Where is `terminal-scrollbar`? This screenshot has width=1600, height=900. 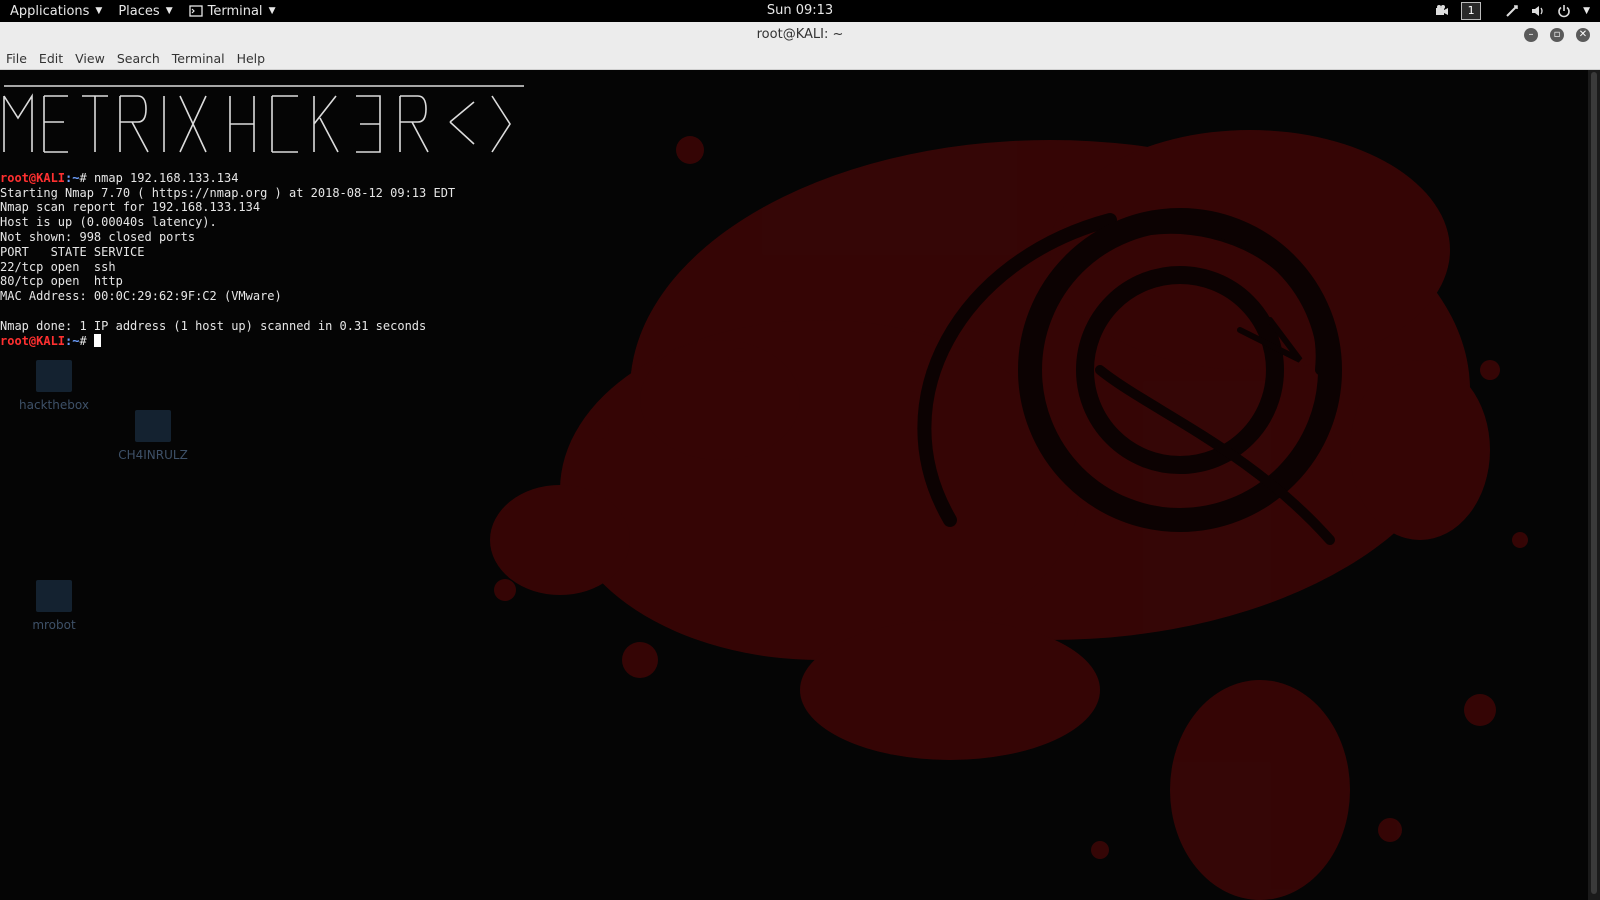 terminal-scrollbar is located at coordinates (1594, 485).